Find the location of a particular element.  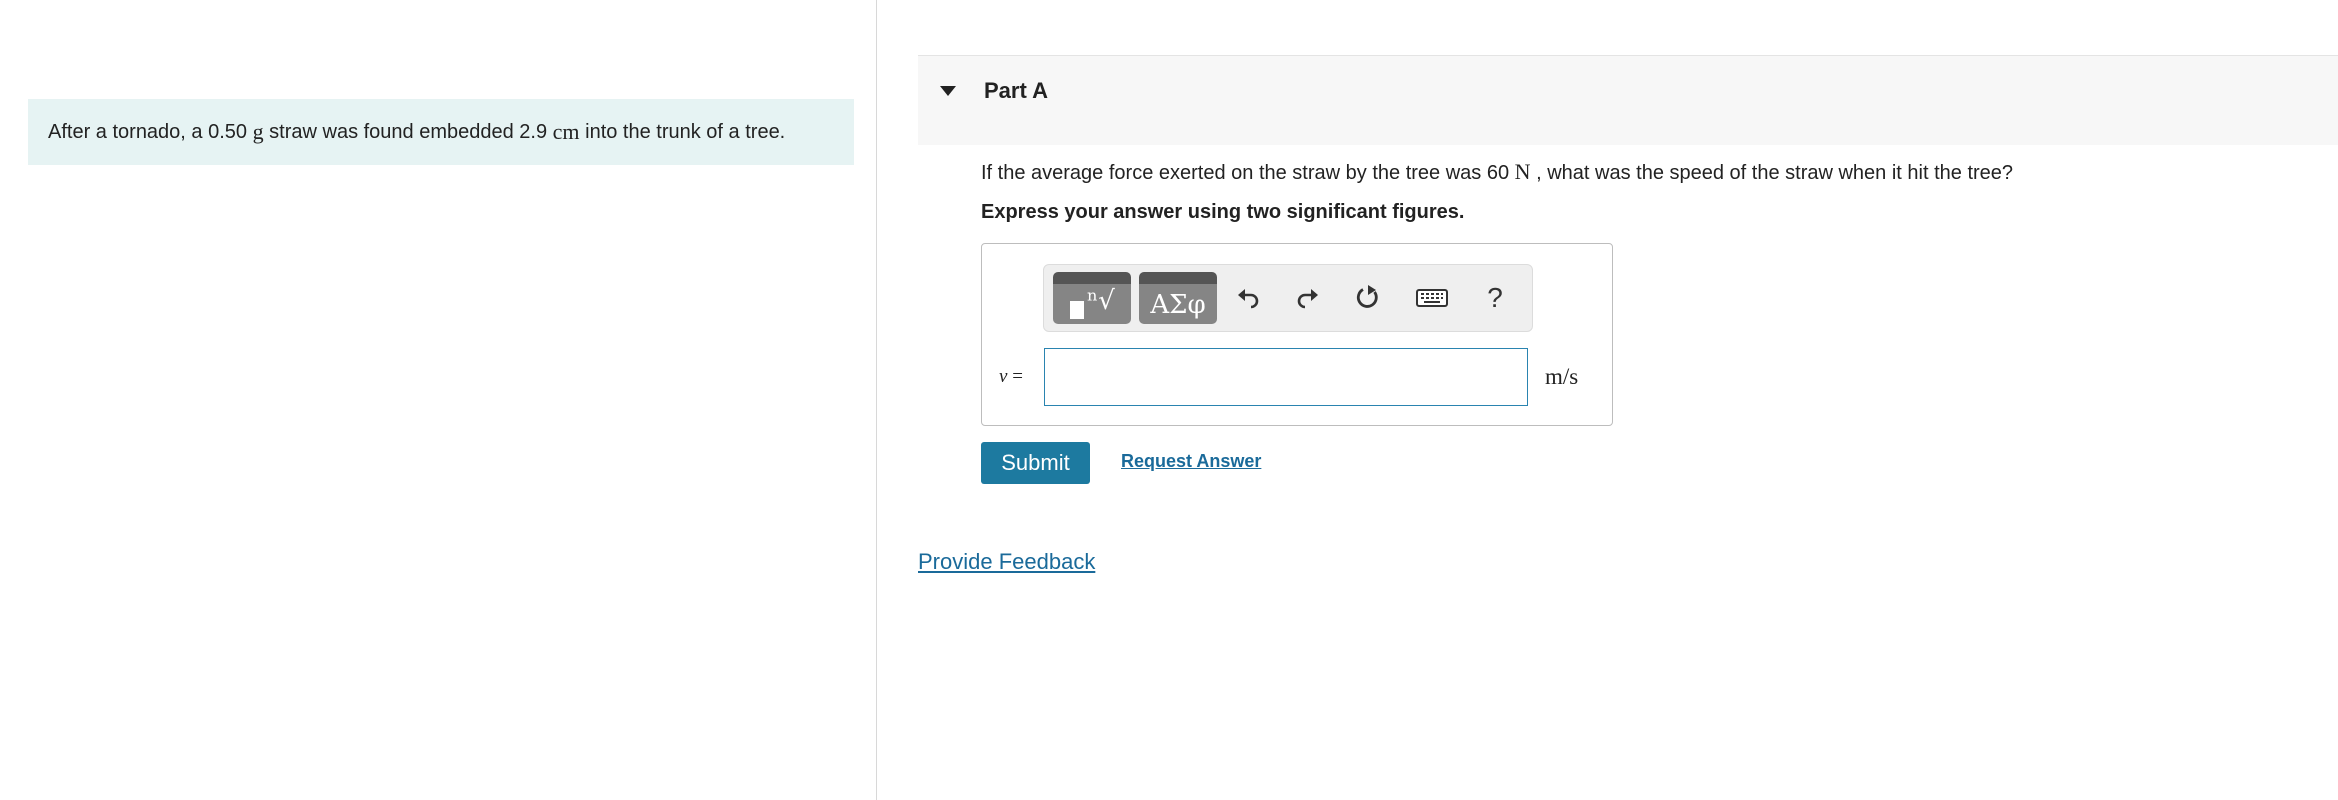

radical-icon: ⁿ√ is located at coordinates (1101, 301).